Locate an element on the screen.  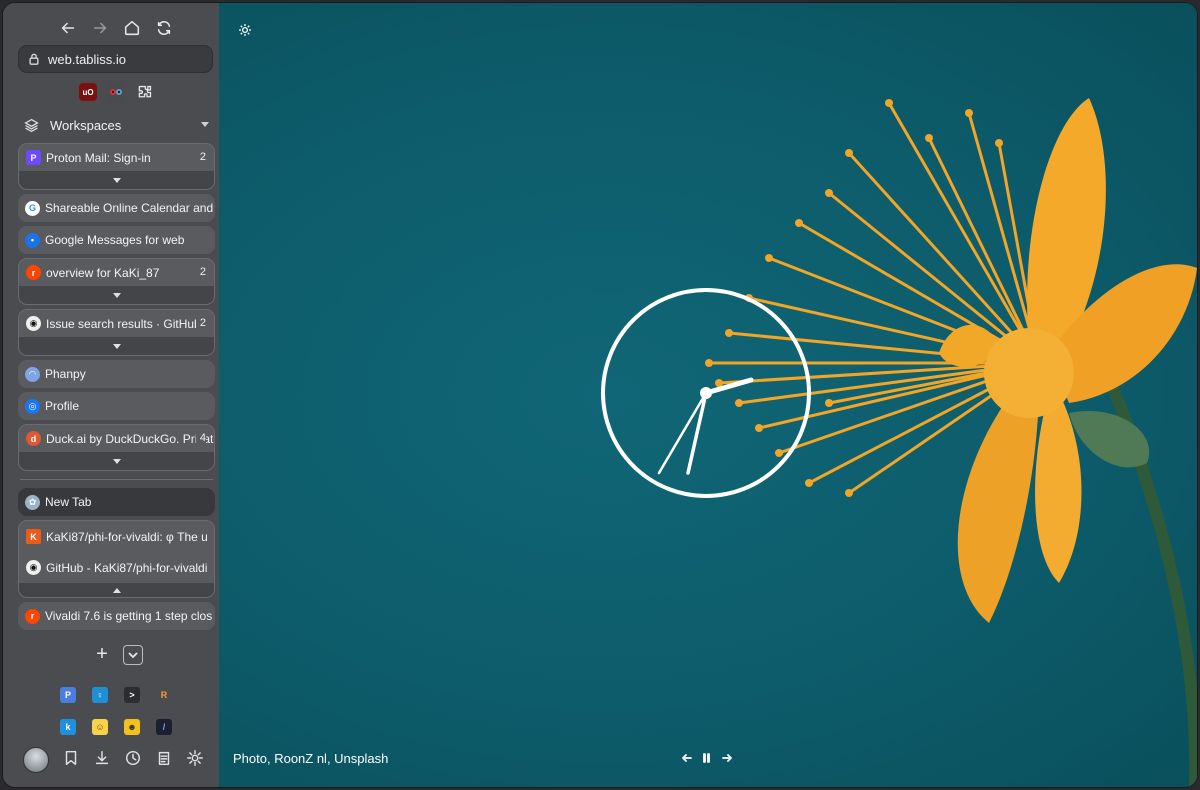
tab-stack: P Proton Mail: Sign-in 2 is located at coordinates (116, 166).